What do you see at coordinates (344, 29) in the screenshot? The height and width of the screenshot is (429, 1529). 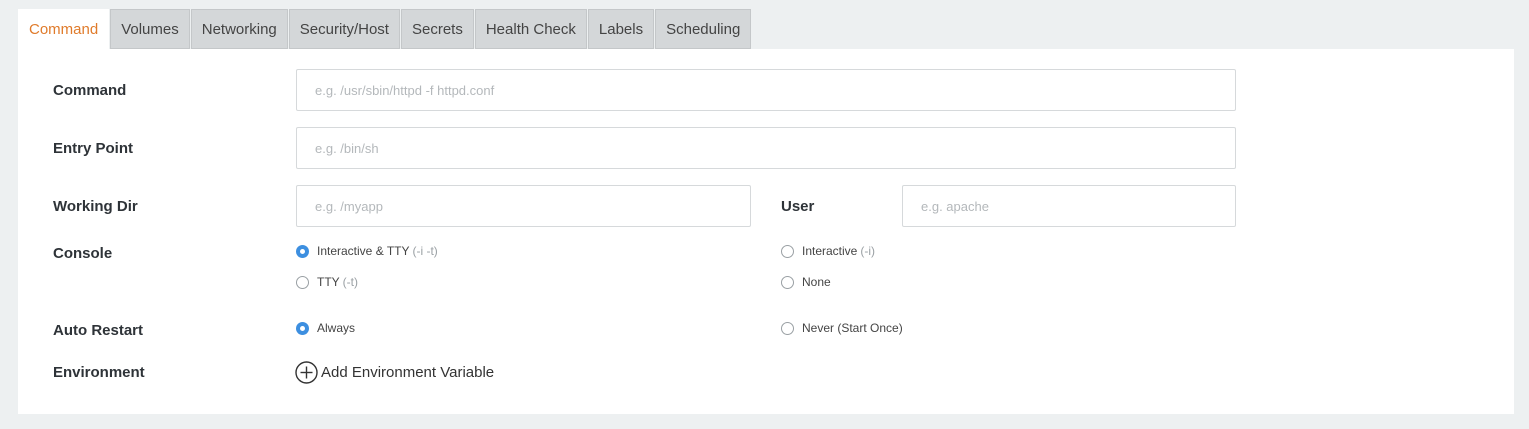 I see `tab-security-host: Security/Host` at bounding box center [344, 29].